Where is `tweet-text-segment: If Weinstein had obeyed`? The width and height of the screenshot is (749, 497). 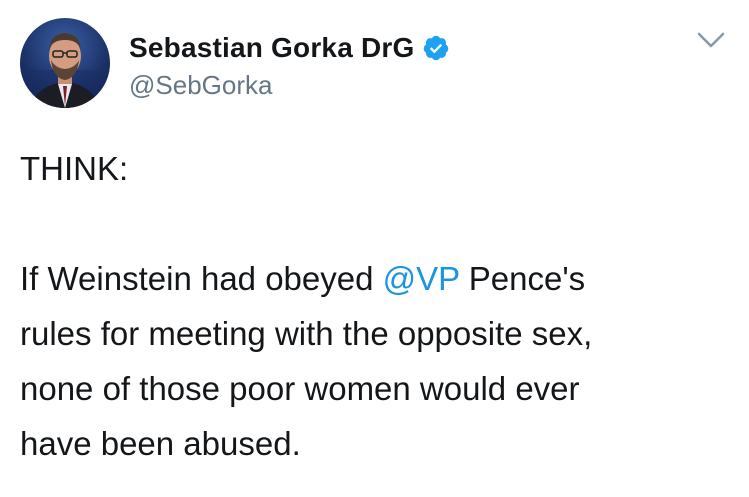 tweet-text-segment: If Weinstein had obeyed is located at coordinates (201, 278).